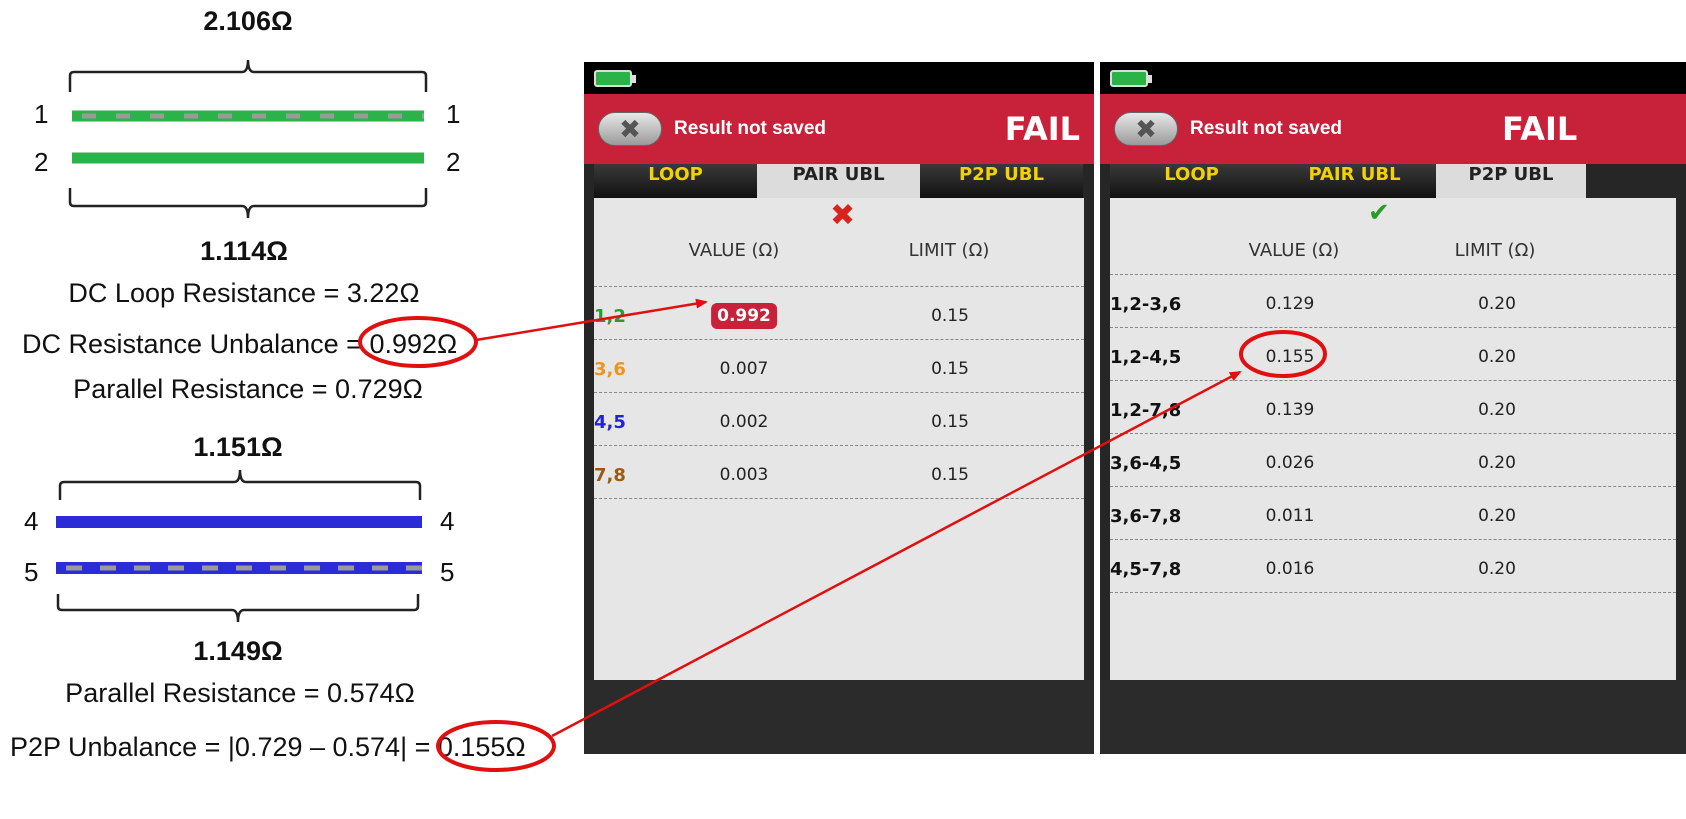 This screenshot has height=819, width=1686. Describe the element at coordinates (1290, 304) in the screenshot. I see `measured-value: 0.129` at that location.